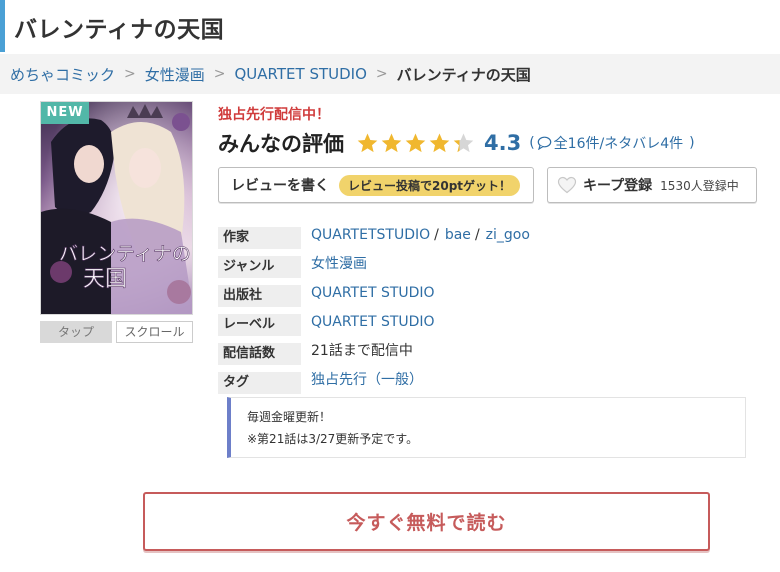  Describe the element at coordinates (488, 296) in the screenshot. I see `info-row-publisher: 出版社 QUARTET STUDIO` at that location.